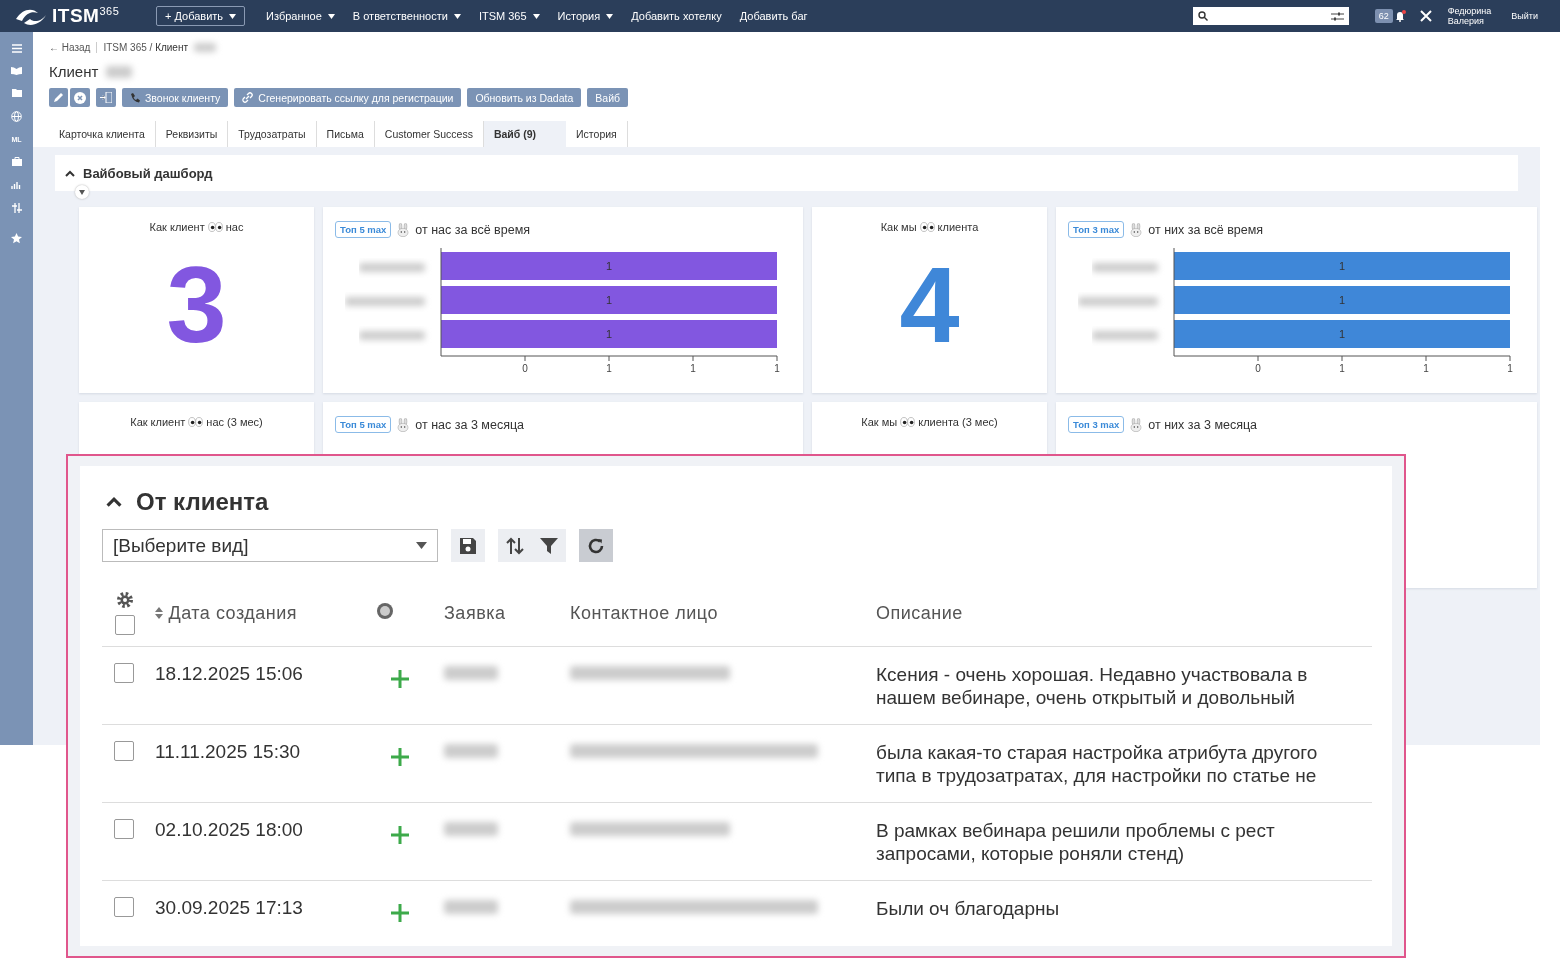 The image size is (1560, 959). Describe the element at coordinates (234, 422) in the screenshot. I see `card-title: нас (3 мес)` at that location.